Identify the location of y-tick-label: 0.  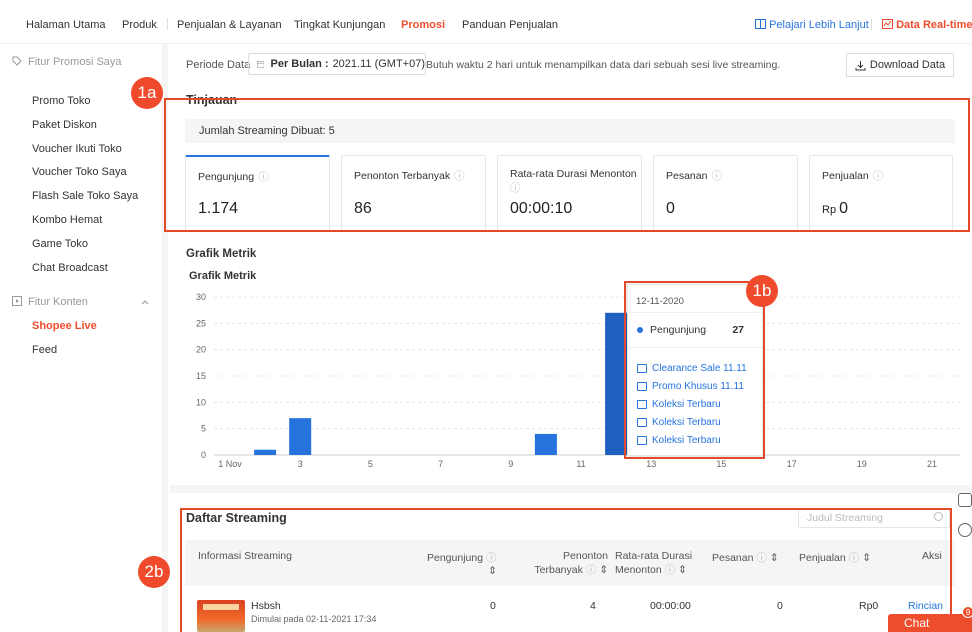
(203, 455).